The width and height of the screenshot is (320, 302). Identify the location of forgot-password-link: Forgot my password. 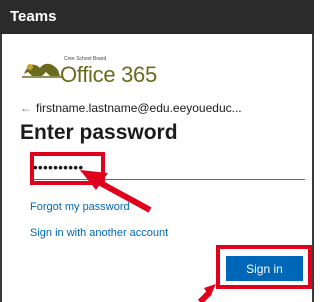
(80, 207).